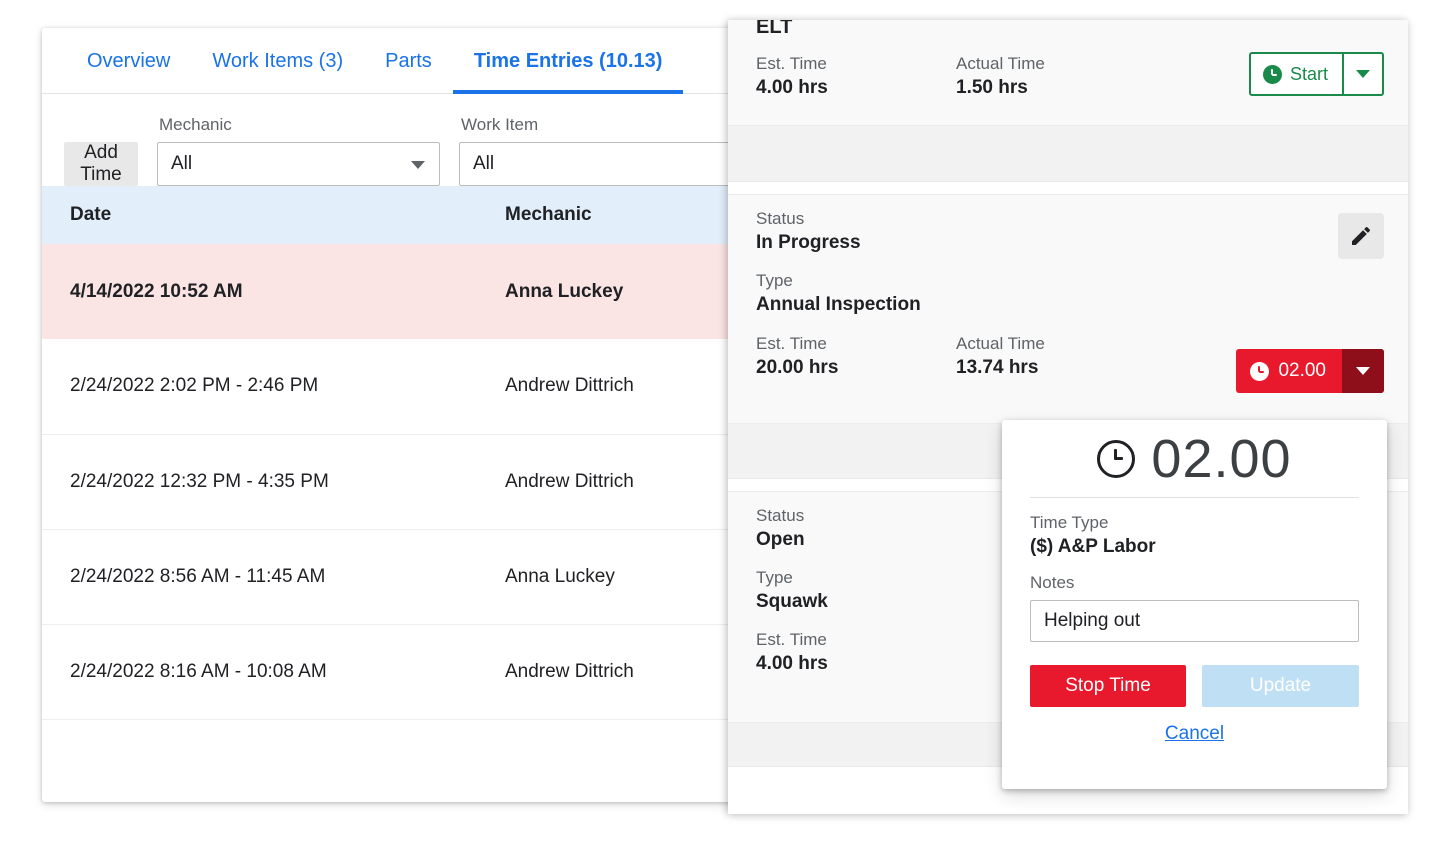  What do you see at coordinates (1194, 621) in the screenshot?
I see `notes-input` at bounding box center [1194, 621].